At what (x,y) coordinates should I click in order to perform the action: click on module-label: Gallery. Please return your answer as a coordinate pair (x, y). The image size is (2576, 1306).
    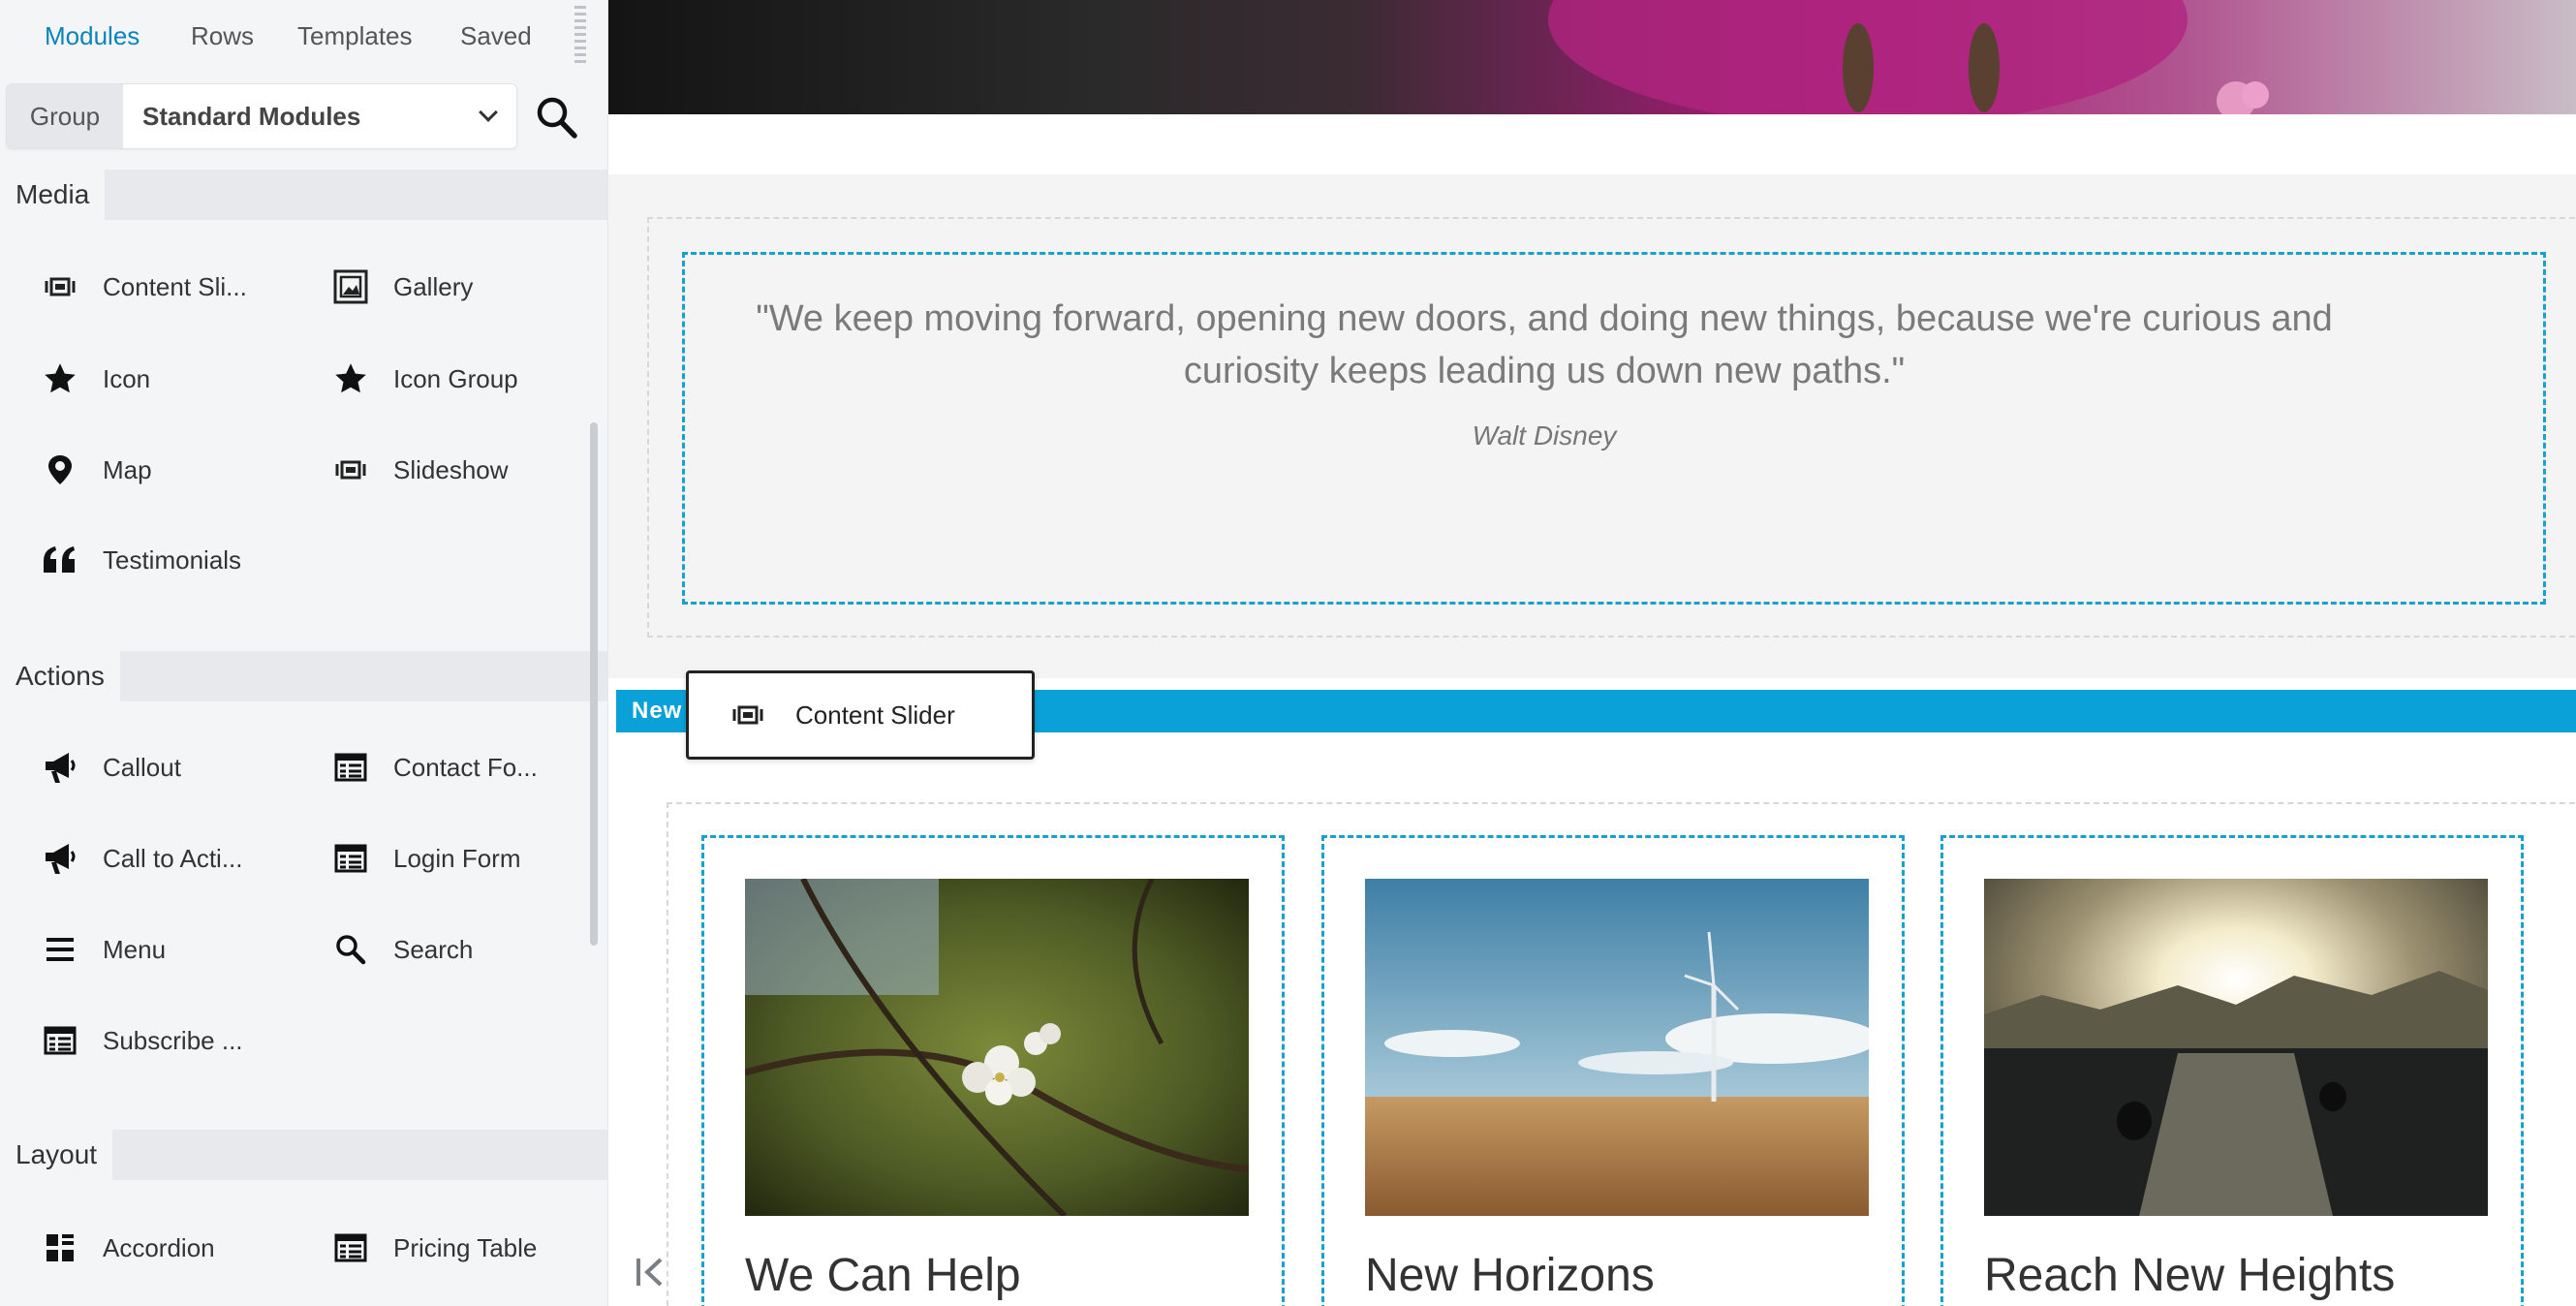
    Looking at the image, I should click on (433, 286).